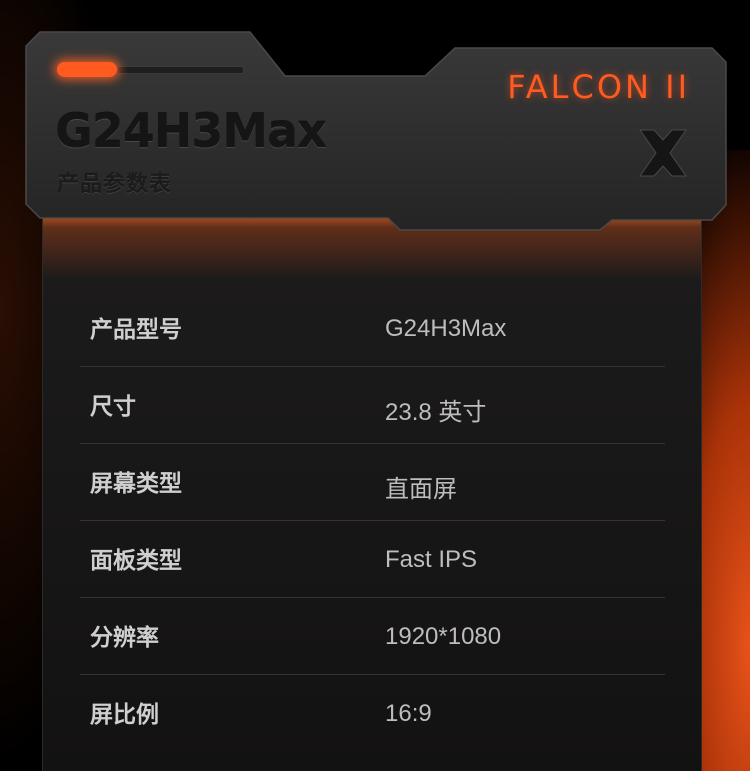 The image size is (750, 771). I want to click on page-subtitle: 产品参数表, so click(115, 183).